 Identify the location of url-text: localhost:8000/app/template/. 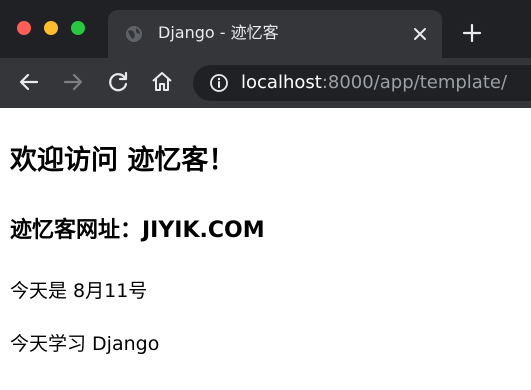
(374, 83).